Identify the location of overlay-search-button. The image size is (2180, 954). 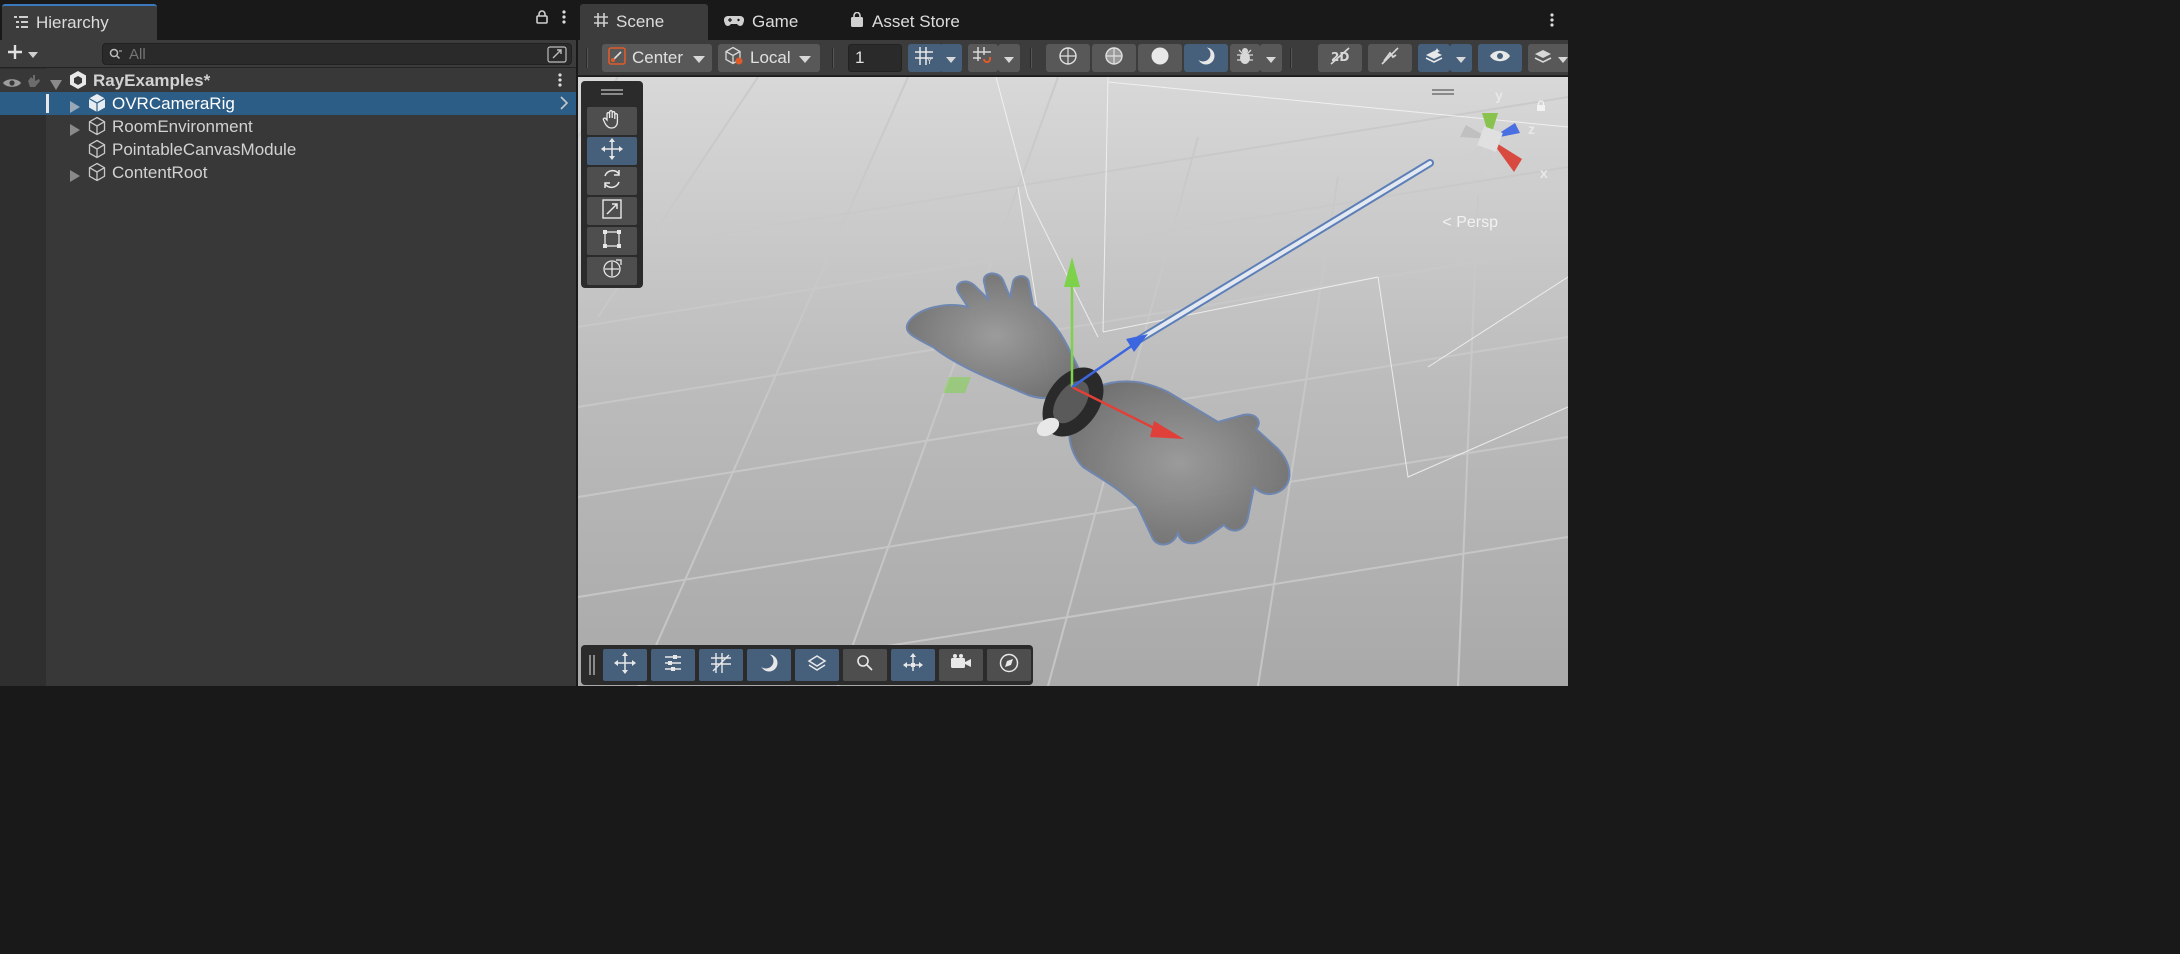
(865, 665).